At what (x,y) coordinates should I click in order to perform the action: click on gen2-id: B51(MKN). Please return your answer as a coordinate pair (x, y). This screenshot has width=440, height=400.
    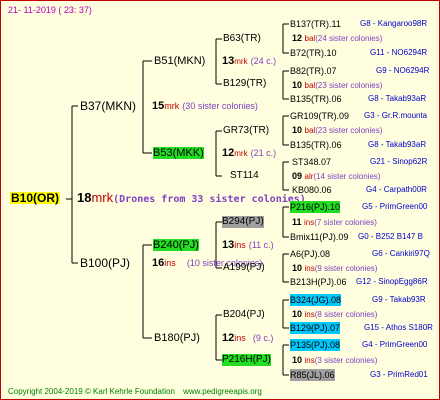
    Looking at the image, I should click on (180, 61).